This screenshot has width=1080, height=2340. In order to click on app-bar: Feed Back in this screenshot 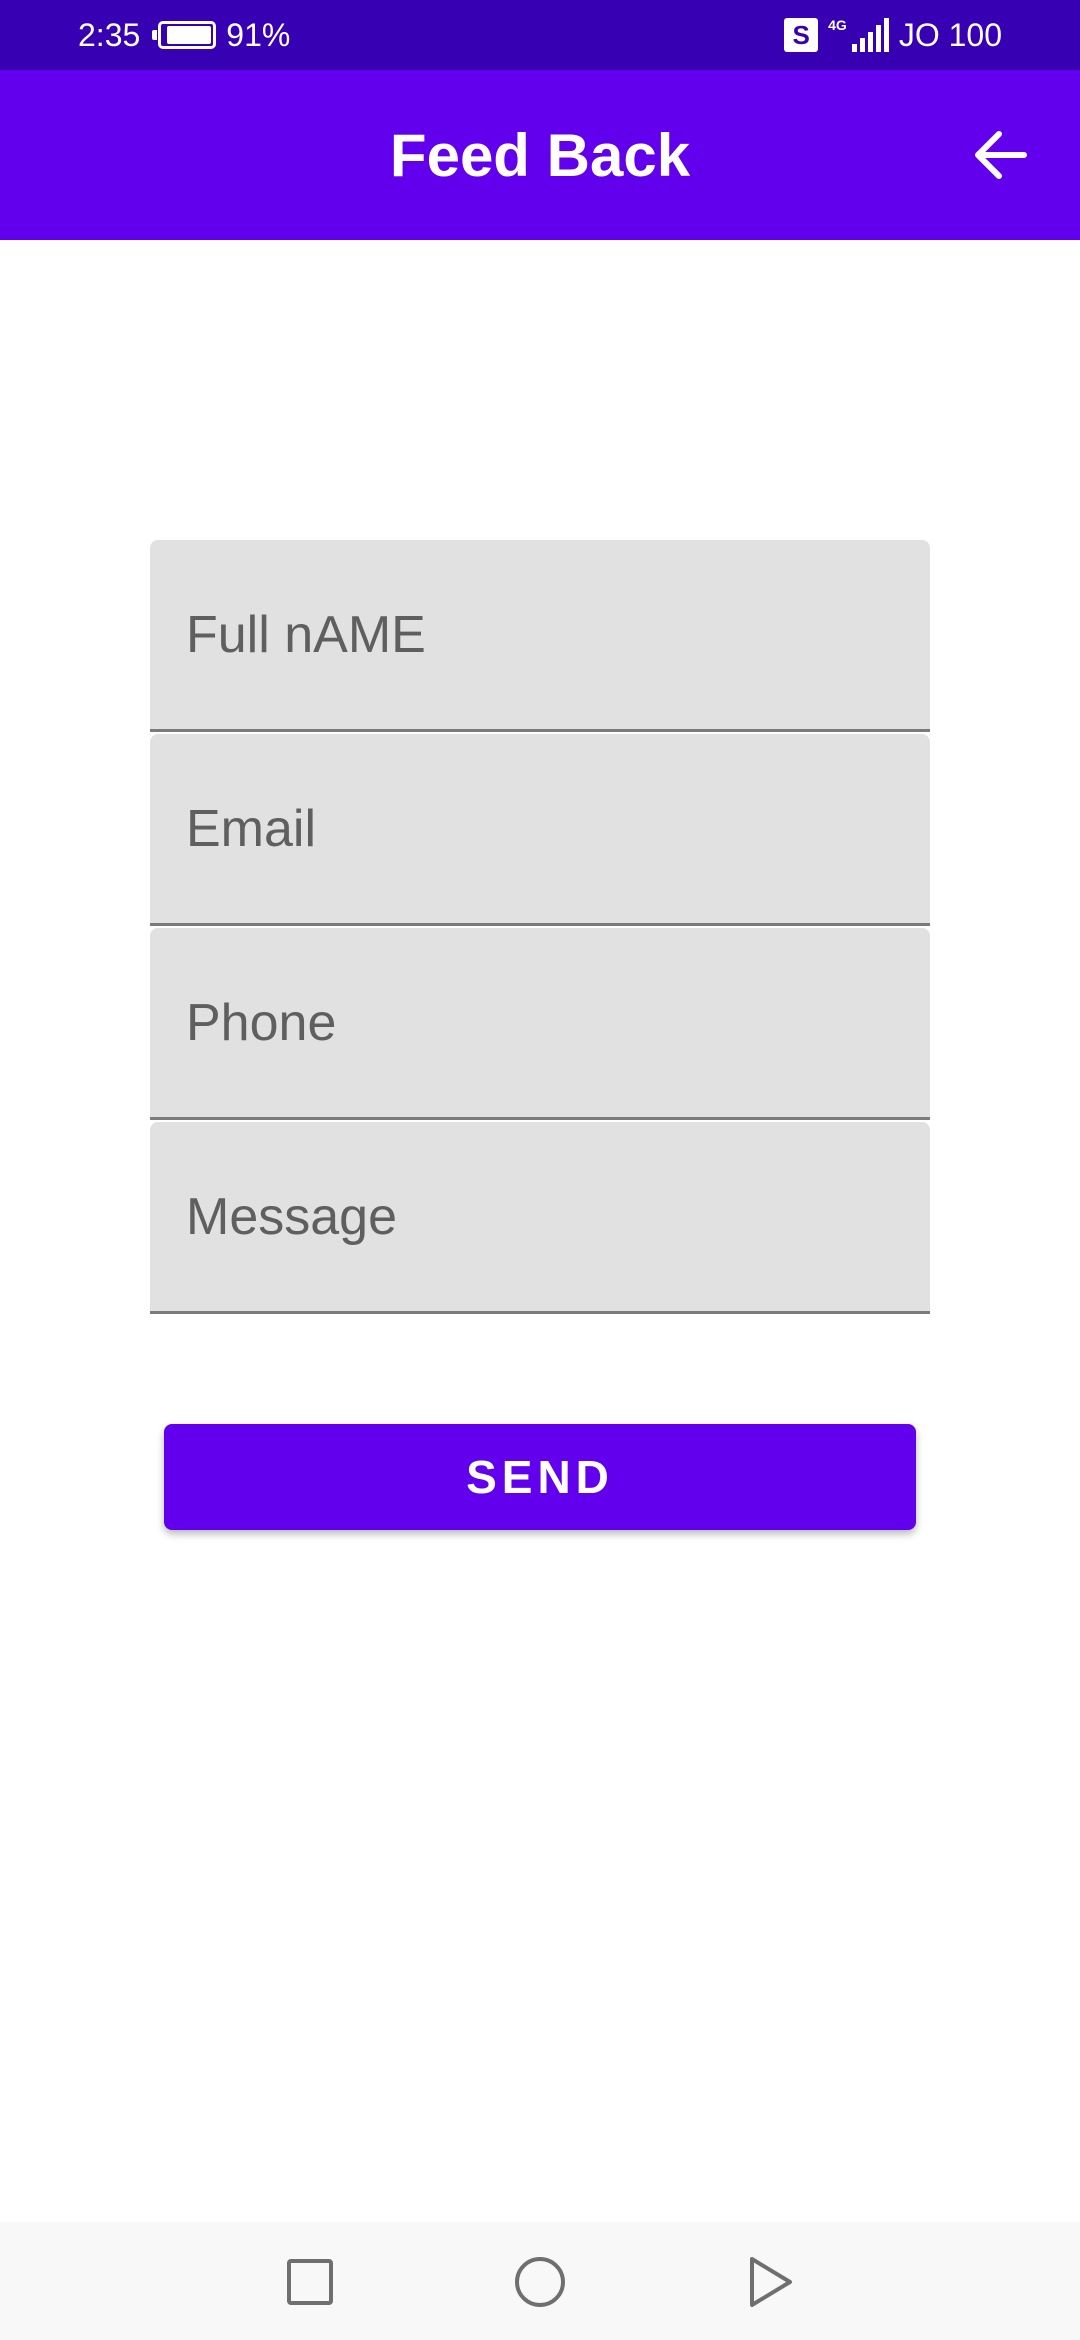, I will do `click(540, 155)`.